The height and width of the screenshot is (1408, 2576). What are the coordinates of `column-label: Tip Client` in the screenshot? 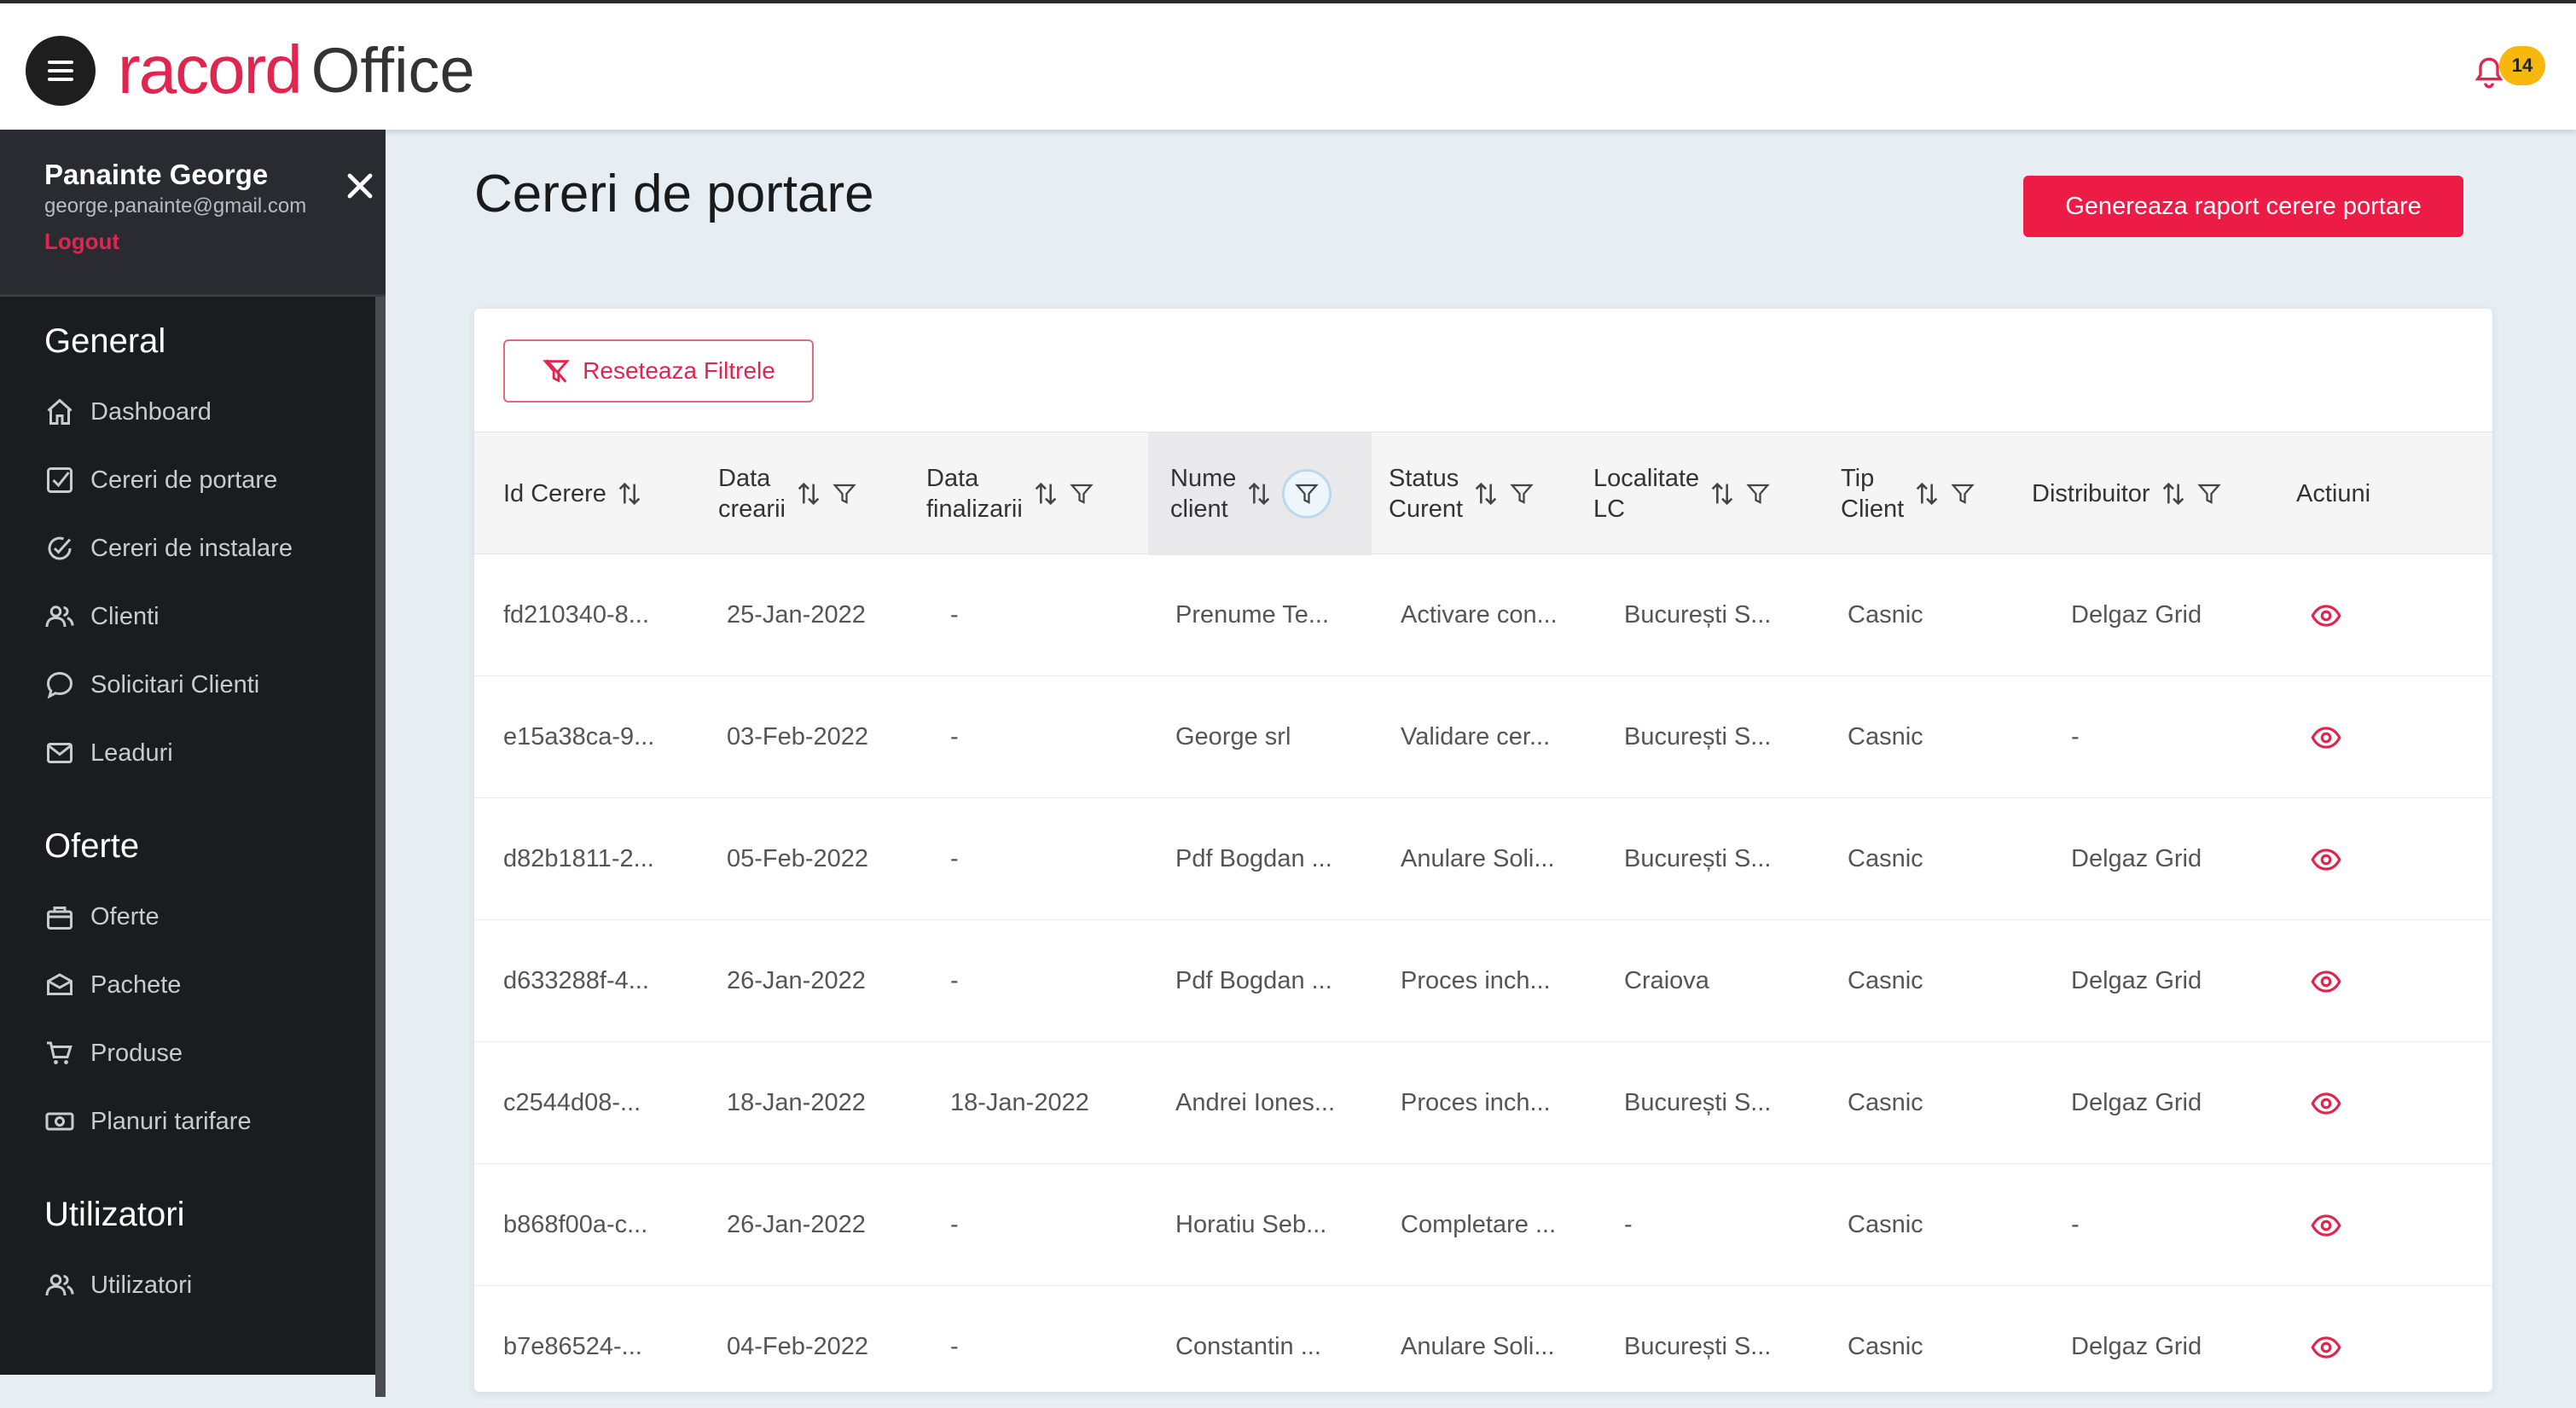 It's located at (1873, 494).